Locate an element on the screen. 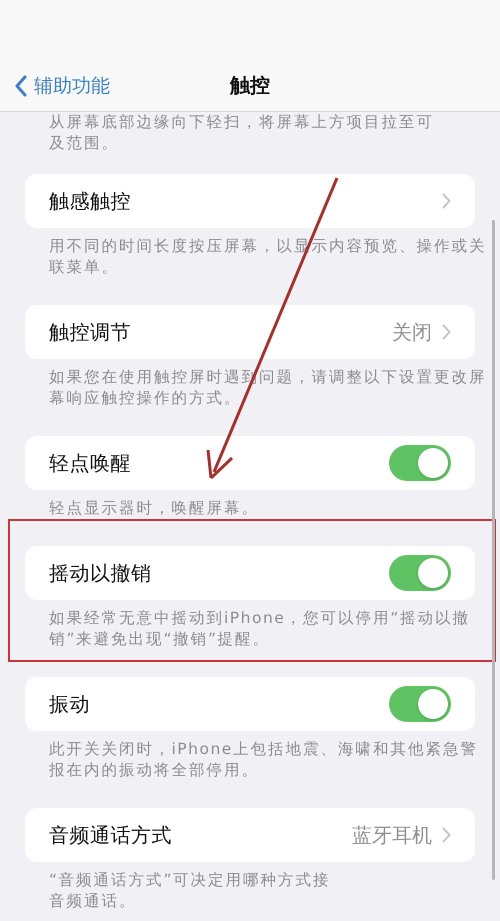  row-value: 蓝牙耳机 is located at coordinates (392, 835).